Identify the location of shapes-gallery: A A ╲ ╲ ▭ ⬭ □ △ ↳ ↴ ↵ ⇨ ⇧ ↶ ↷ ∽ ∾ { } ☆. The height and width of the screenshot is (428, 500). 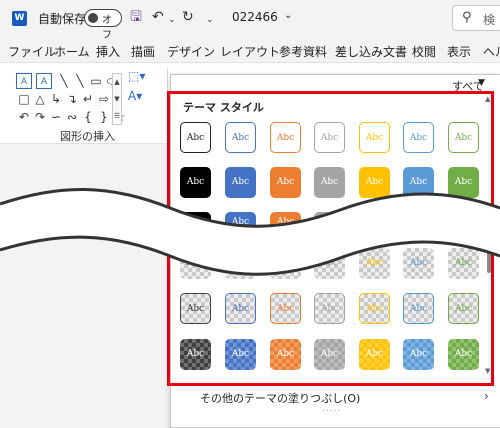
(69, 99).